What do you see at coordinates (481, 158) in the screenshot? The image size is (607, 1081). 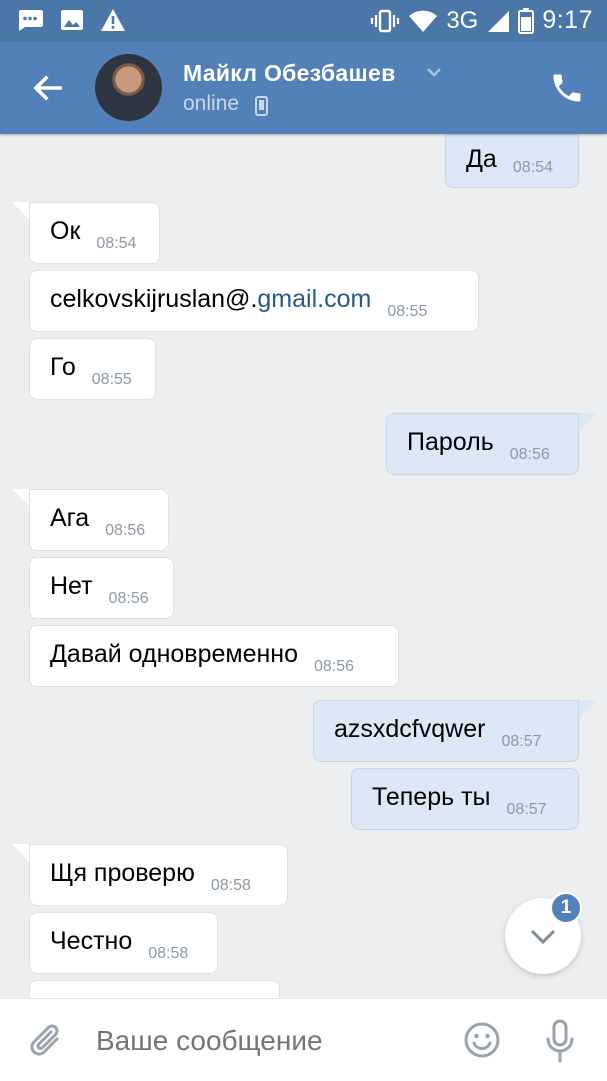 I see `message-text: Да` at bounding box center [481, 158].